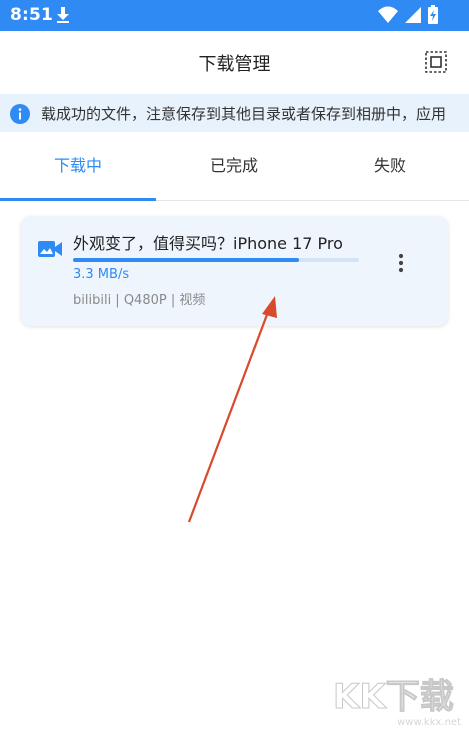  Describe the element at coordinates (32, 15) in the screenshot. I see `status-time: 8:51` at that location.